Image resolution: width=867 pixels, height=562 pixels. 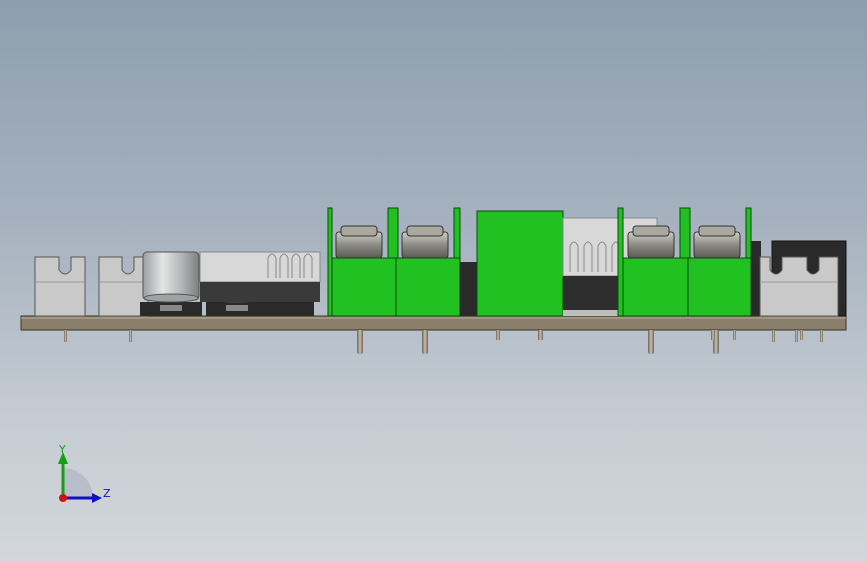 What do you see at coordinates (62, 449) in the screenshot?
I see `y-axis-label: Y` at bounding box center [62, 449].